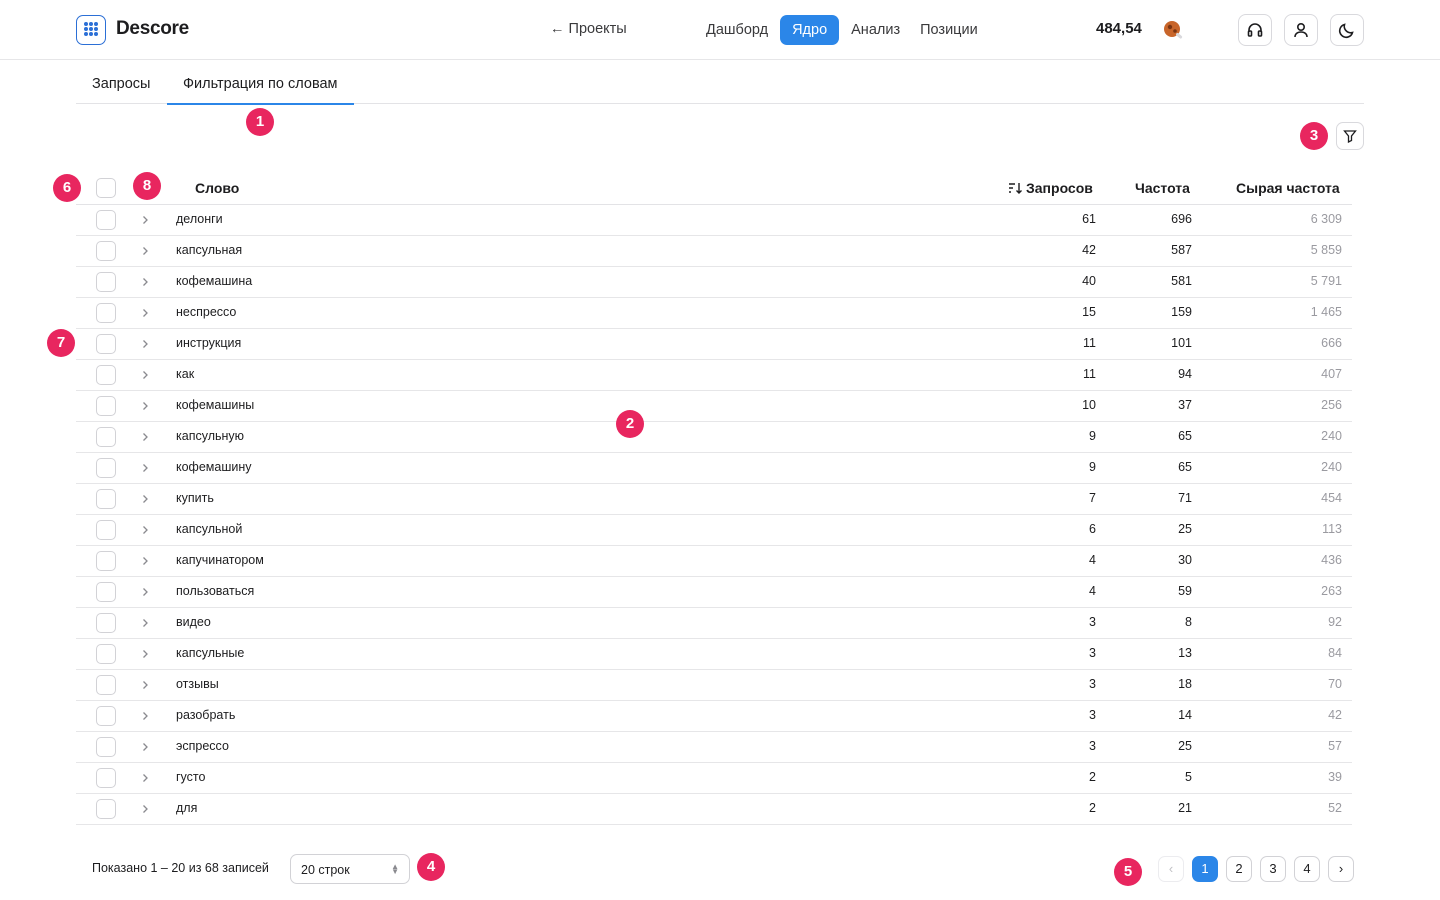 The image size is (1440, 900). Describe the element at coordinates (714, 716) in the screenshot. I see `table-row: разобрать 3 14 42` at that location.